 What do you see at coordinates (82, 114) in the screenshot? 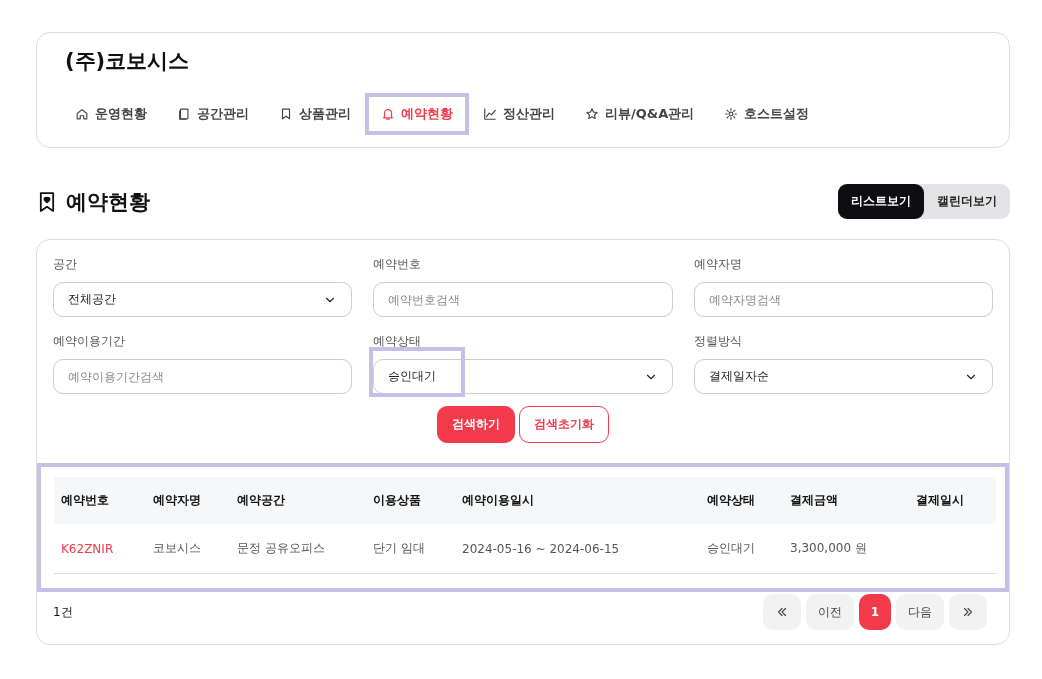
I see `home-icon` at bounding box center [82, 114].